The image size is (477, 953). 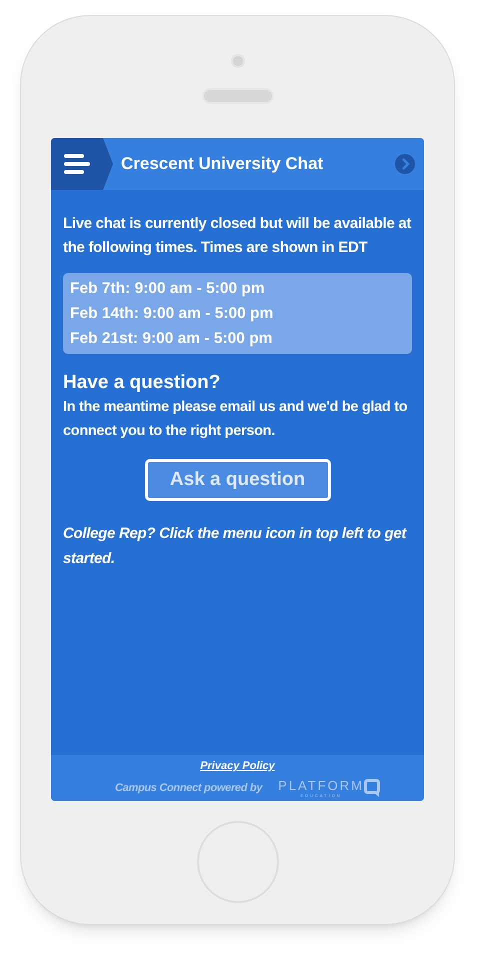 I want to click on schedule-item: Feb 14th: 9:00 am - 5:00 pm, so click(x=172, y=314).